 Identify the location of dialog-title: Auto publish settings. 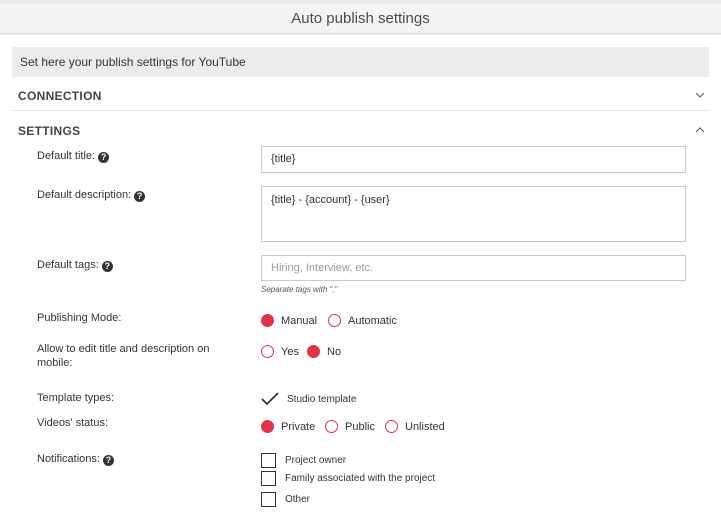
(360, 19).